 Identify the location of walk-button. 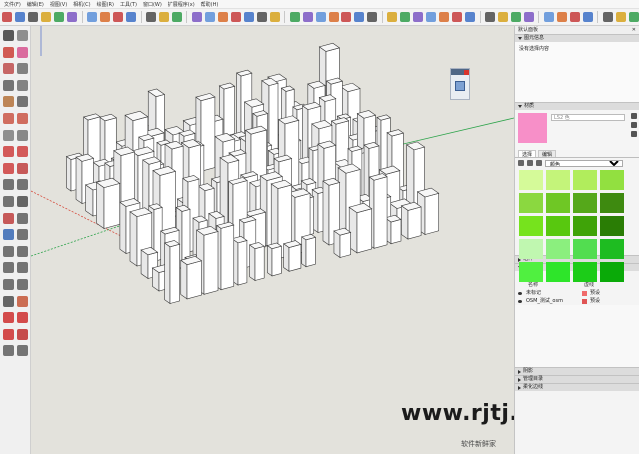
(503, 17).